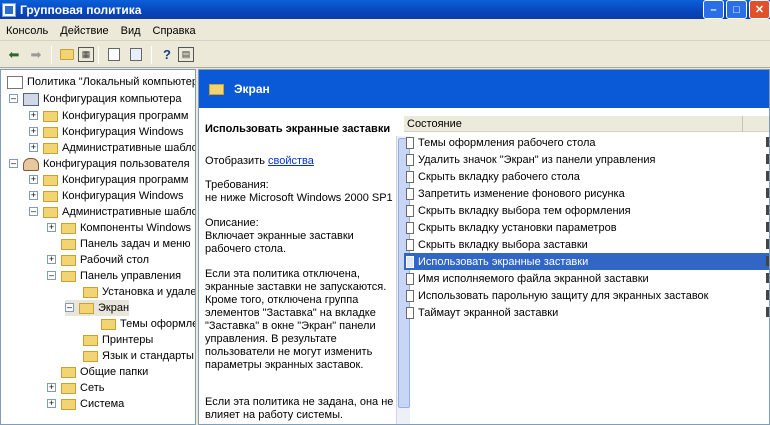 This screenshot has height=425, width=770. I want to click on menu-action: Действие, so click(84, 31).